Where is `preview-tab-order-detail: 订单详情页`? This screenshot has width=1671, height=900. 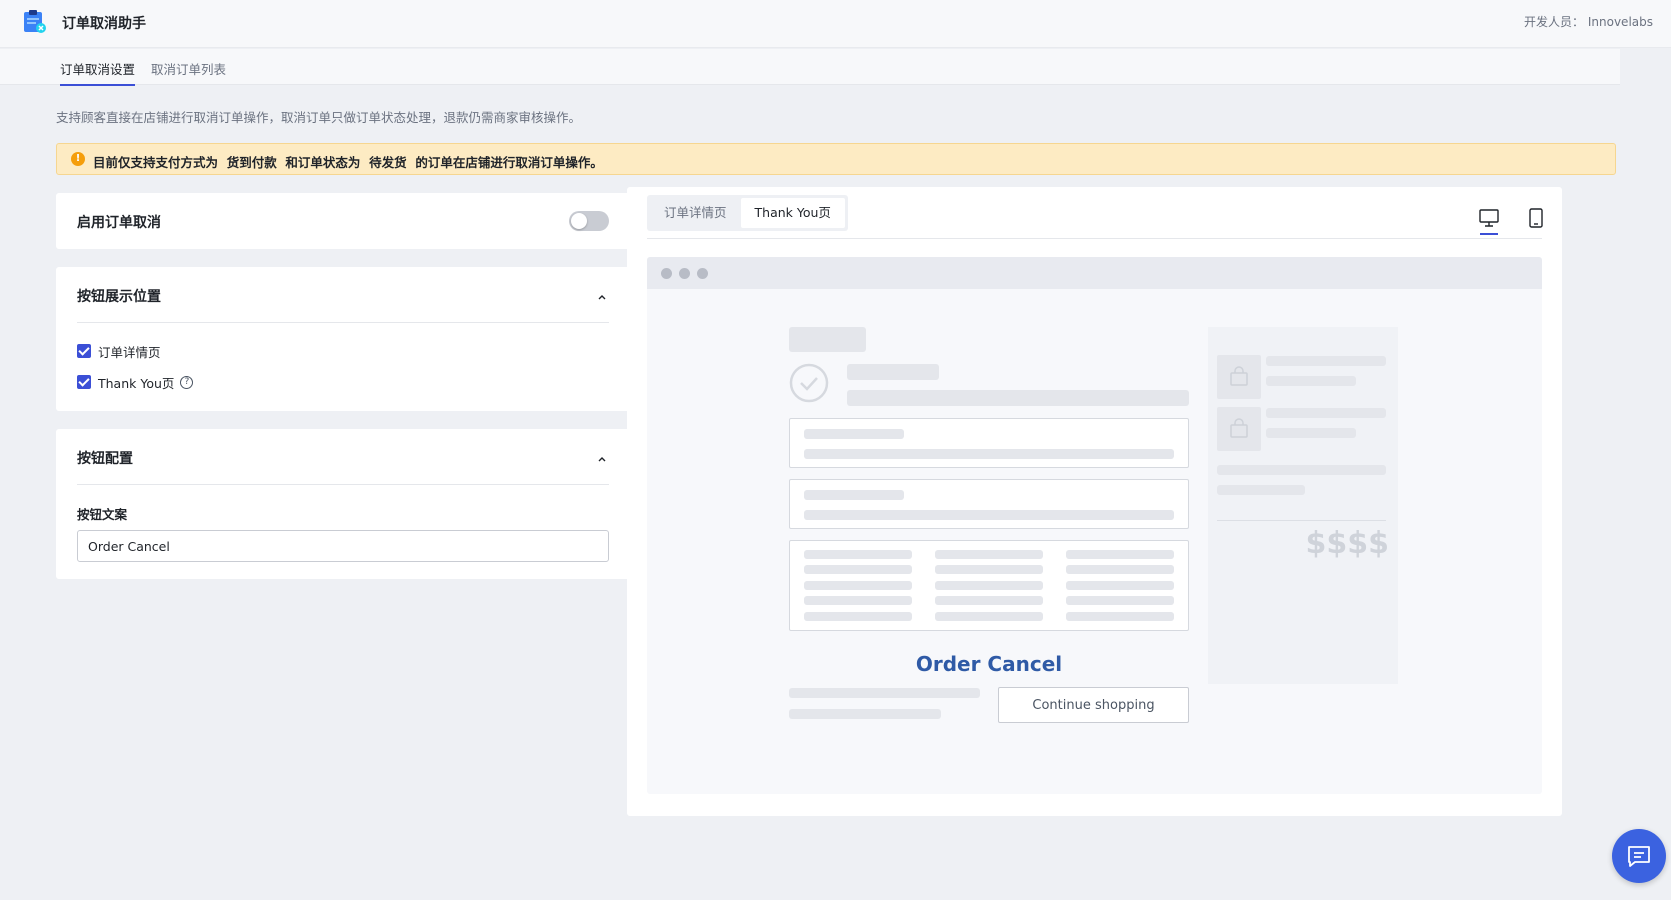
preview-tab-order-detail: 订单详情页 is located at coordinates (695, 213).